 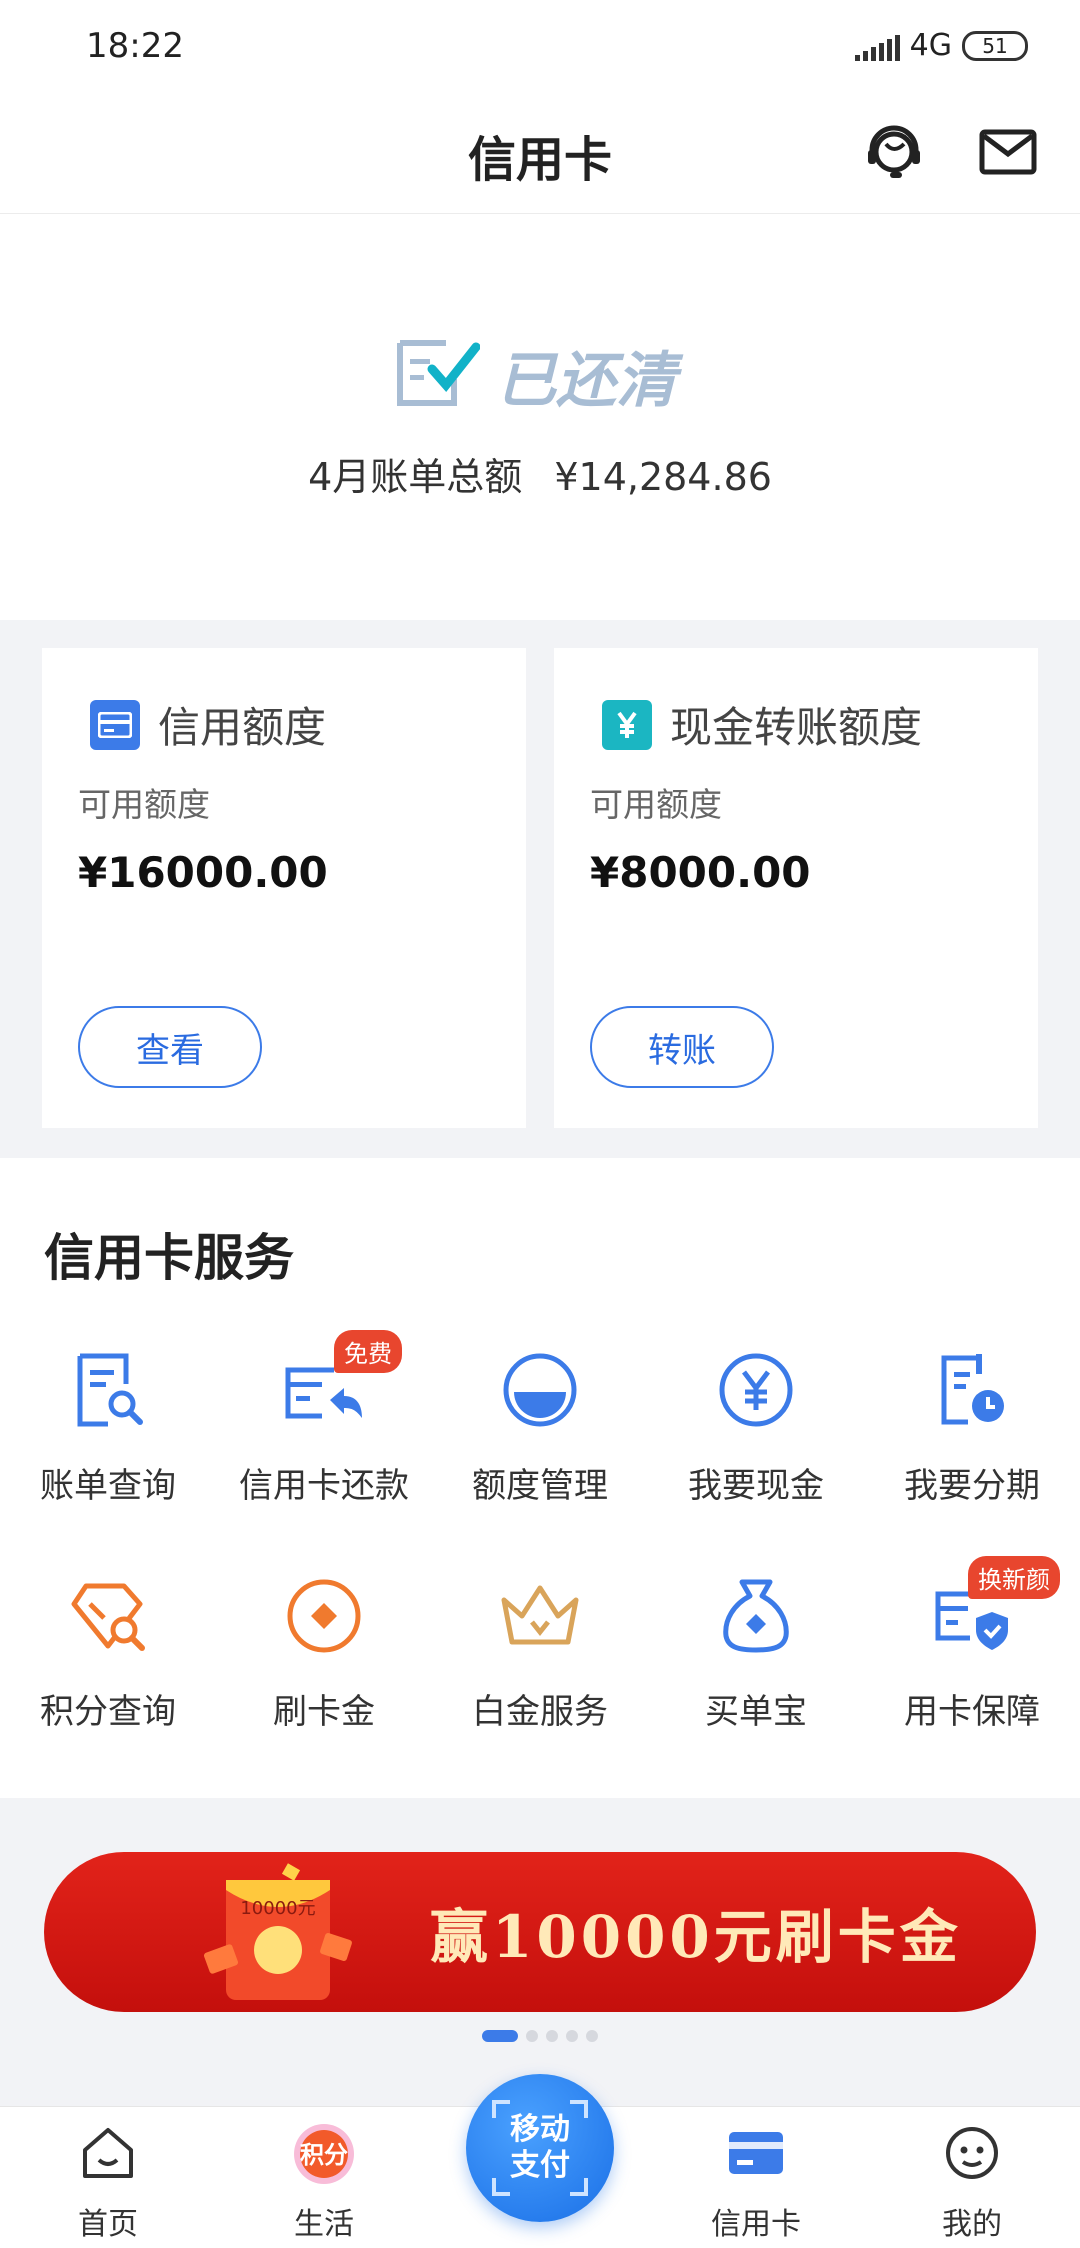 I want to click on service-label: 积分查询, so click(x=108, y=1712).